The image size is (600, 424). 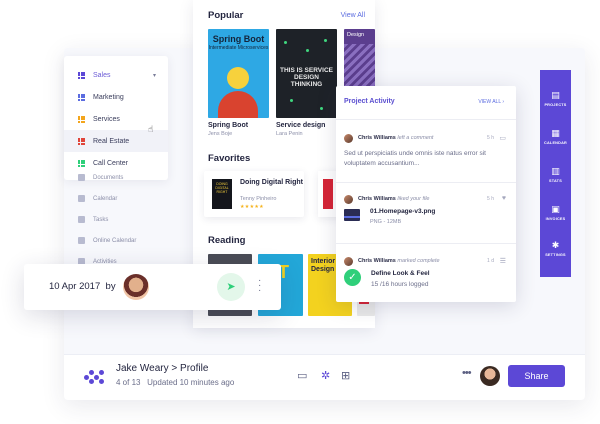 I want to click on book-cover: THIS IS SERVICE DESIGN THINKING, so click(x=306, y=73).